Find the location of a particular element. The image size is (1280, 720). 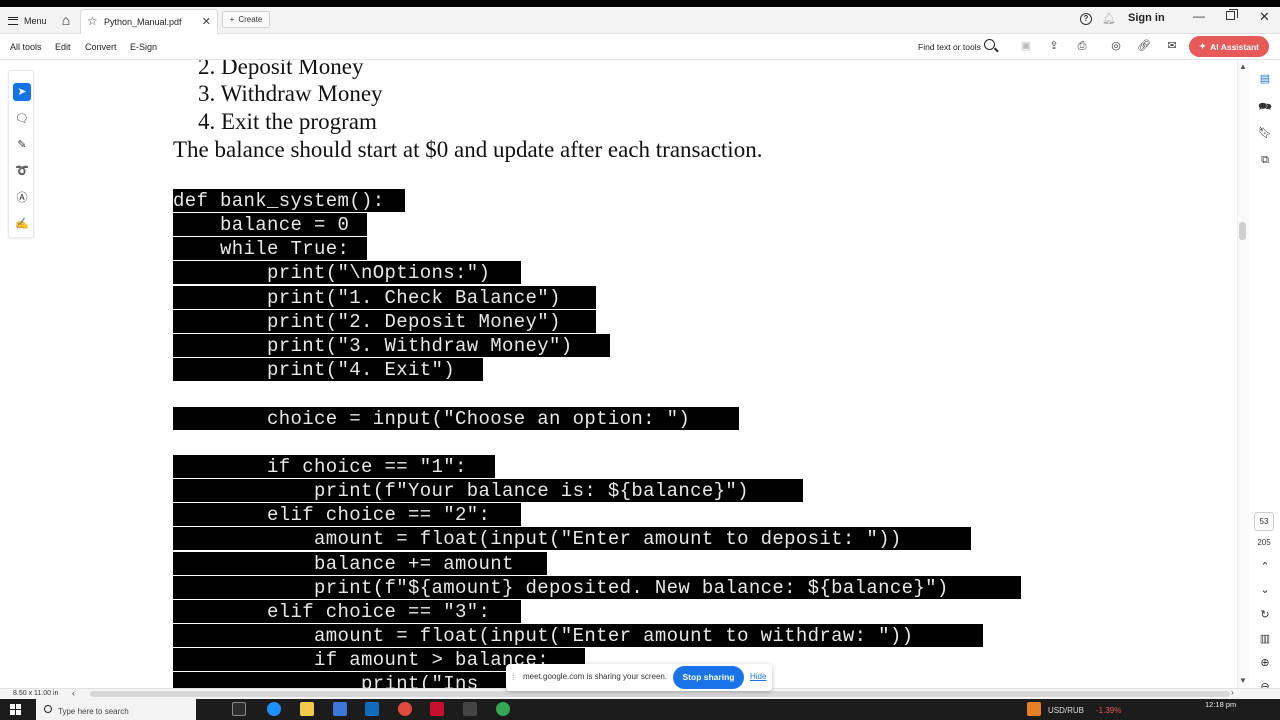

code-line: balance += amount is located at coordinates (343, 564).